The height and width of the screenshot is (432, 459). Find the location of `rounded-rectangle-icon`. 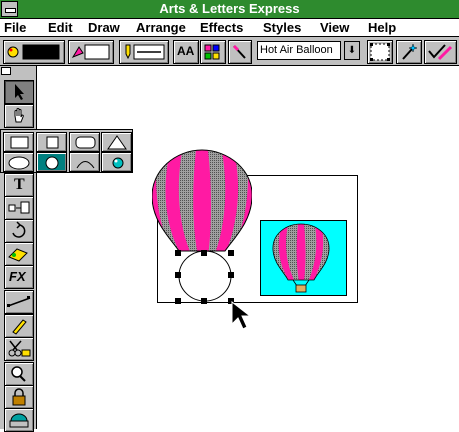

rounded-rectangle-icon is located at coordinates (85, 142).